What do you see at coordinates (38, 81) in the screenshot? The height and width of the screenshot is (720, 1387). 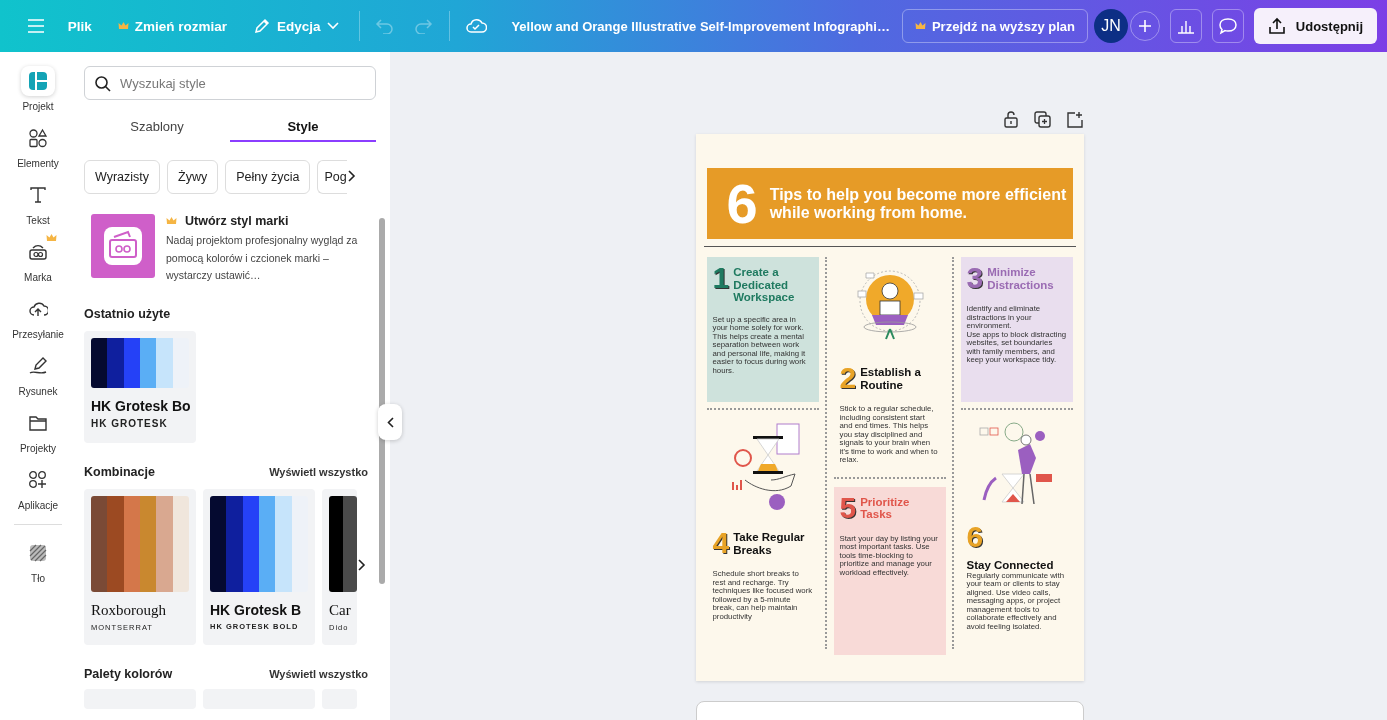 I see `layout-icon` at bounding box center [38, 81].